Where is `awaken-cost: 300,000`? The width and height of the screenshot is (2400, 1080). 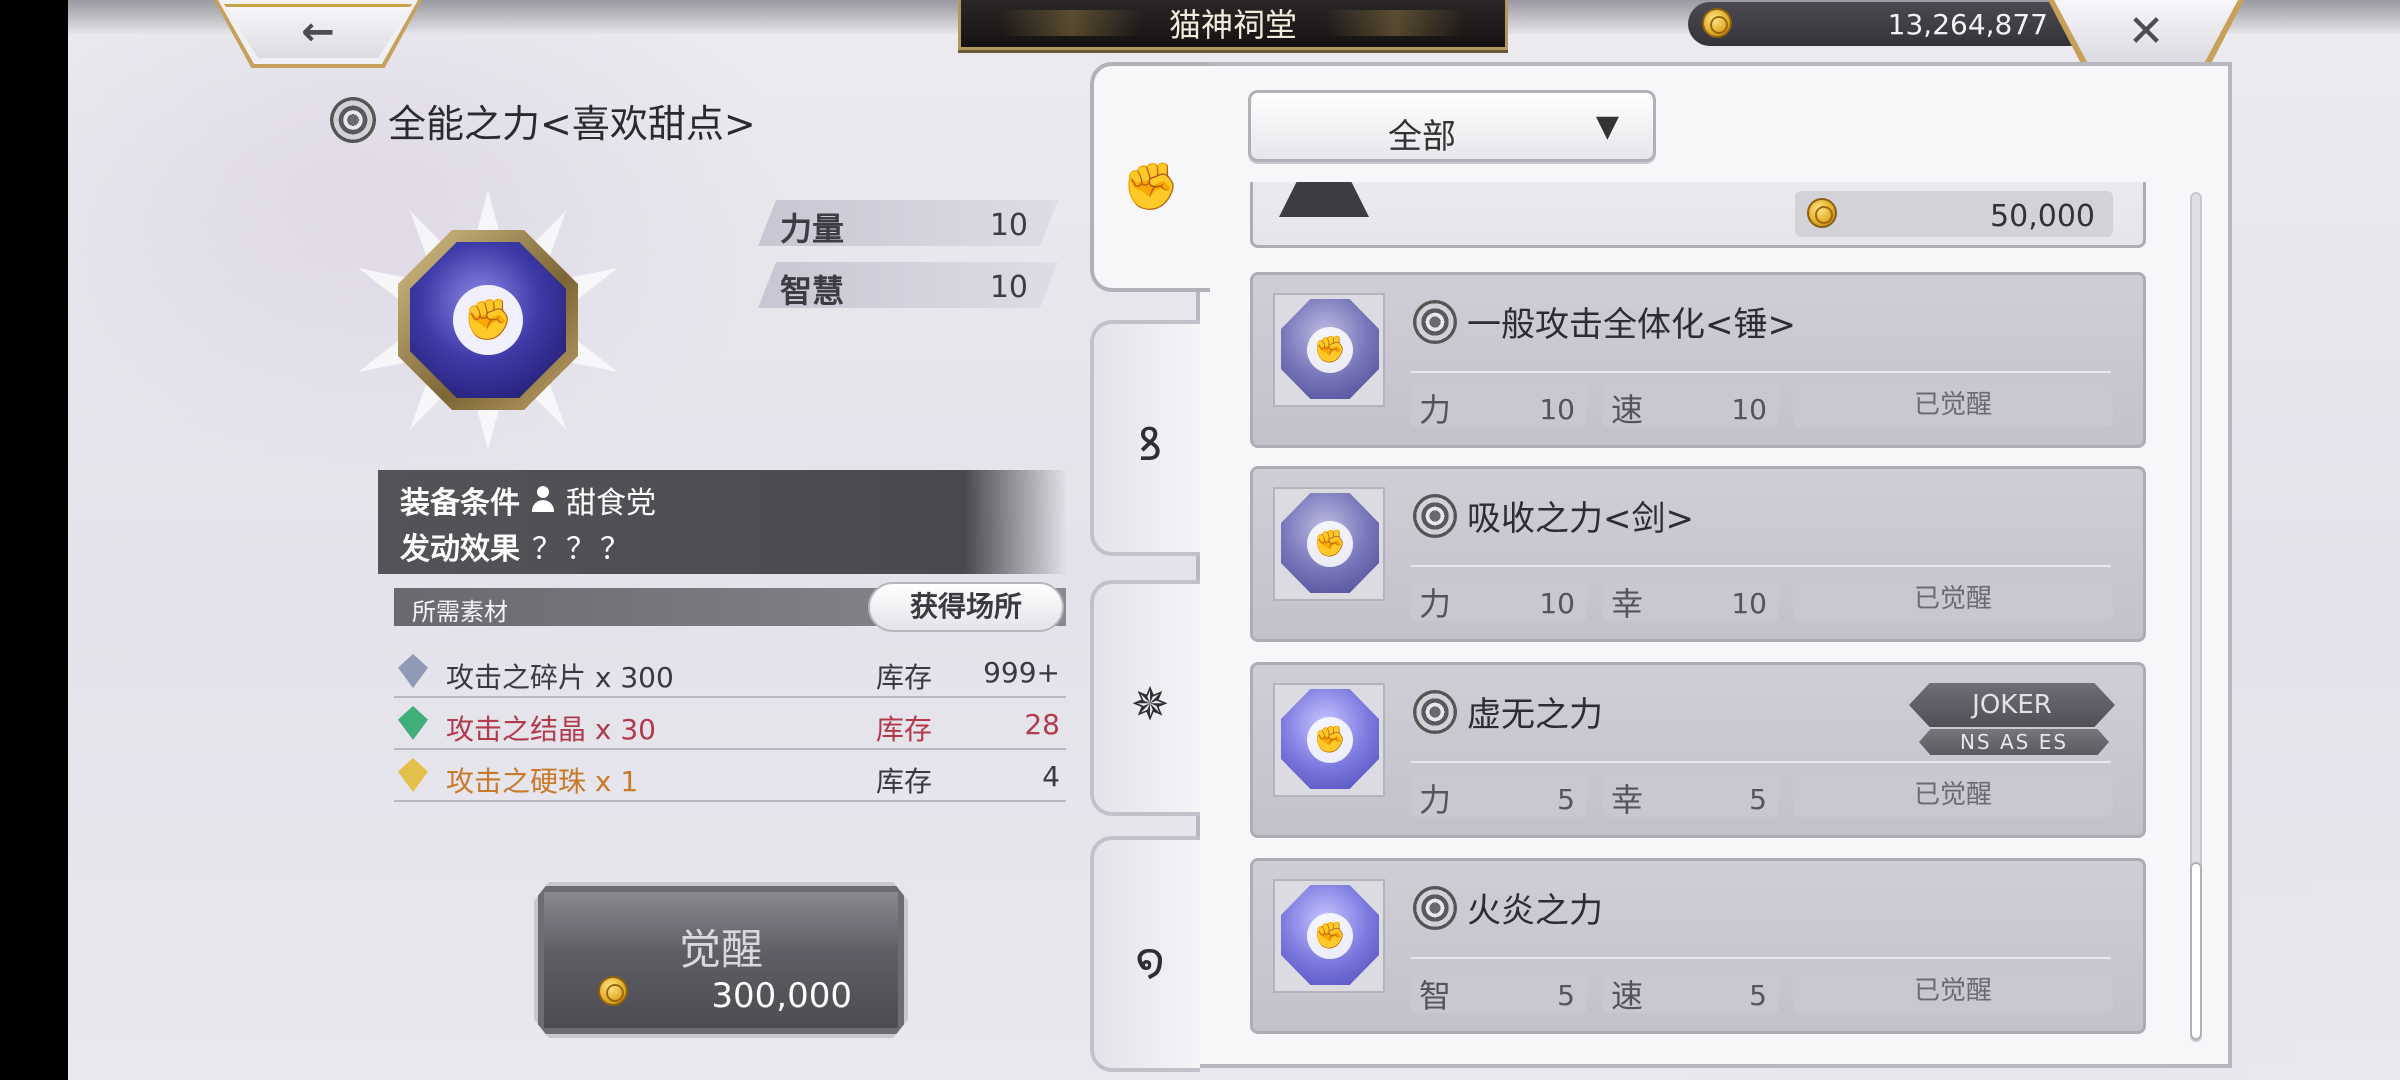 awaken-cost: 300,000 is located at coordinates (781, 996).